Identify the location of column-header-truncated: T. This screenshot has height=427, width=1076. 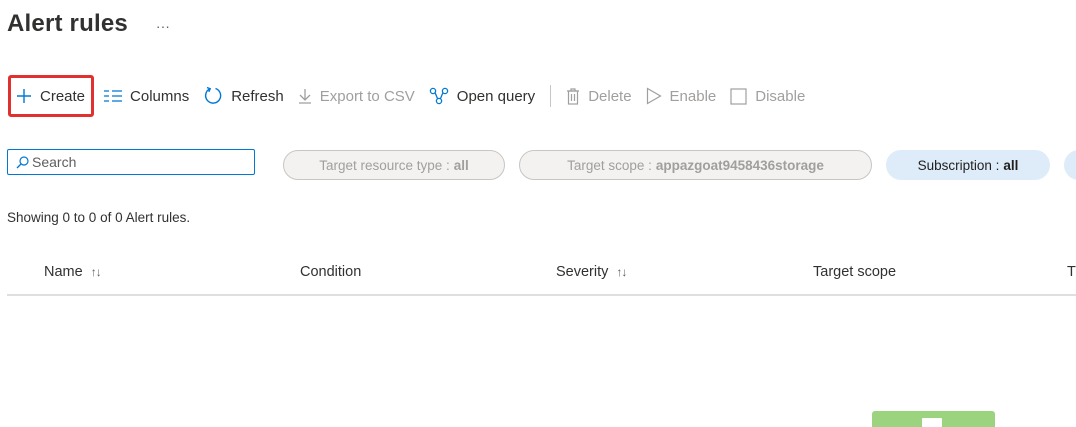
(1071, 272).